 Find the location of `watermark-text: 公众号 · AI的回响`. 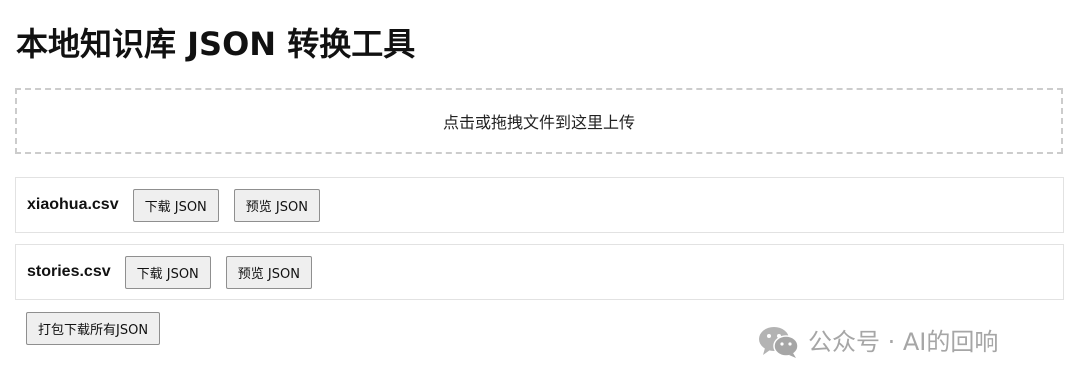

watermark-text: 公众号 · AI的回响 is located at coordinates (903, 342).